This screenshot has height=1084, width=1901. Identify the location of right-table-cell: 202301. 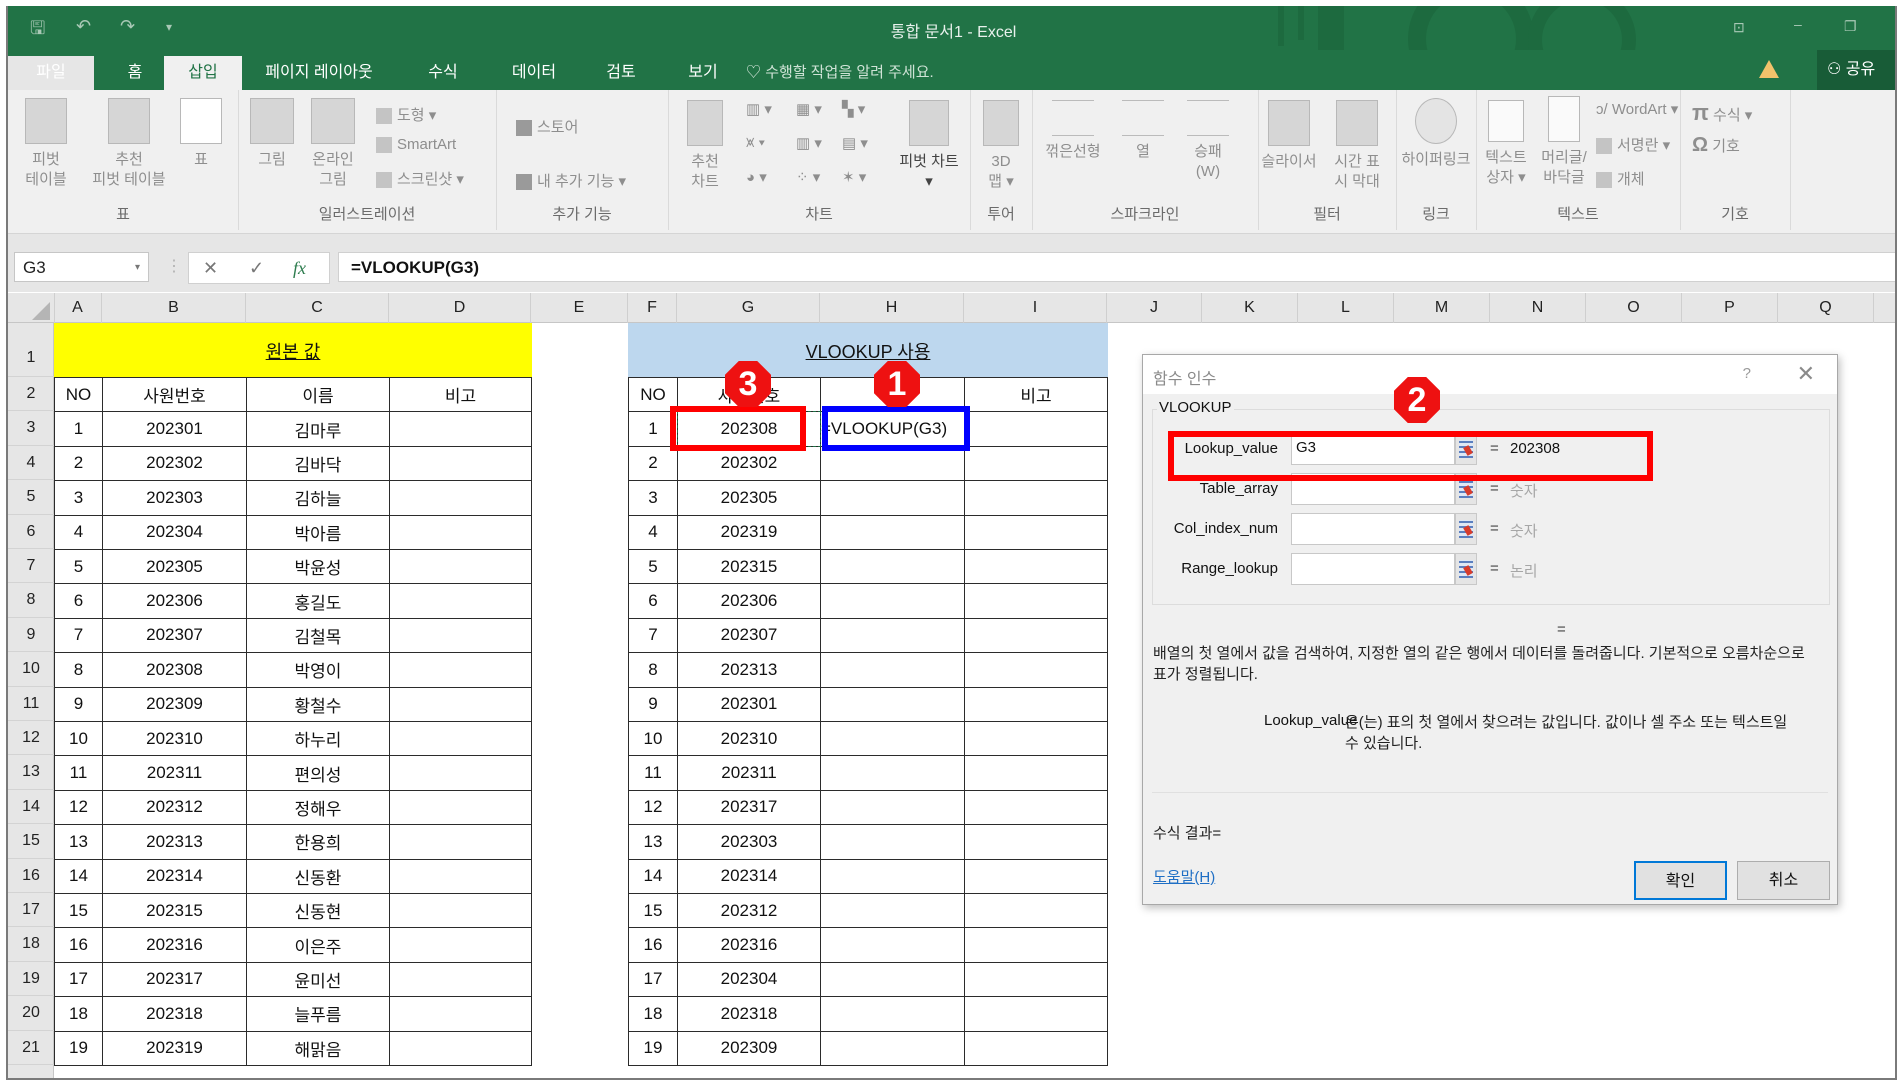
(749, 704).